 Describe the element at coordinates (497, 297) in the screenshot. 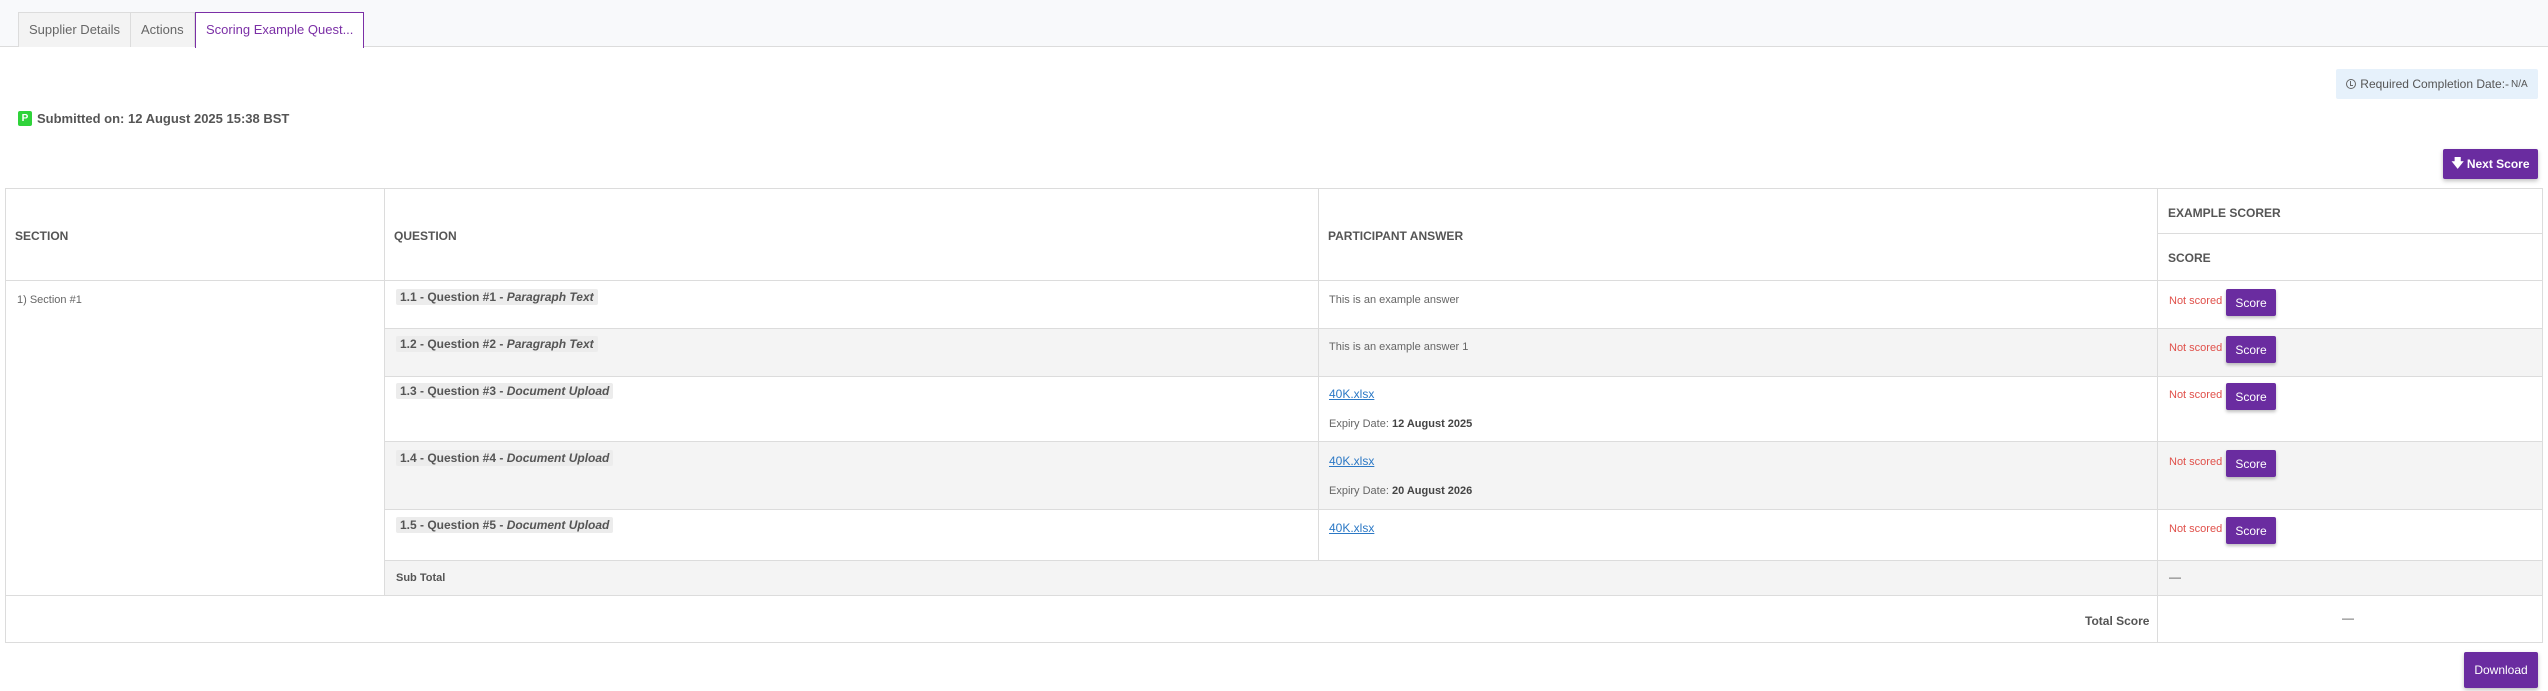

I see `question-label: 1.1 - Question #1 - Paragraph Text` at that location.